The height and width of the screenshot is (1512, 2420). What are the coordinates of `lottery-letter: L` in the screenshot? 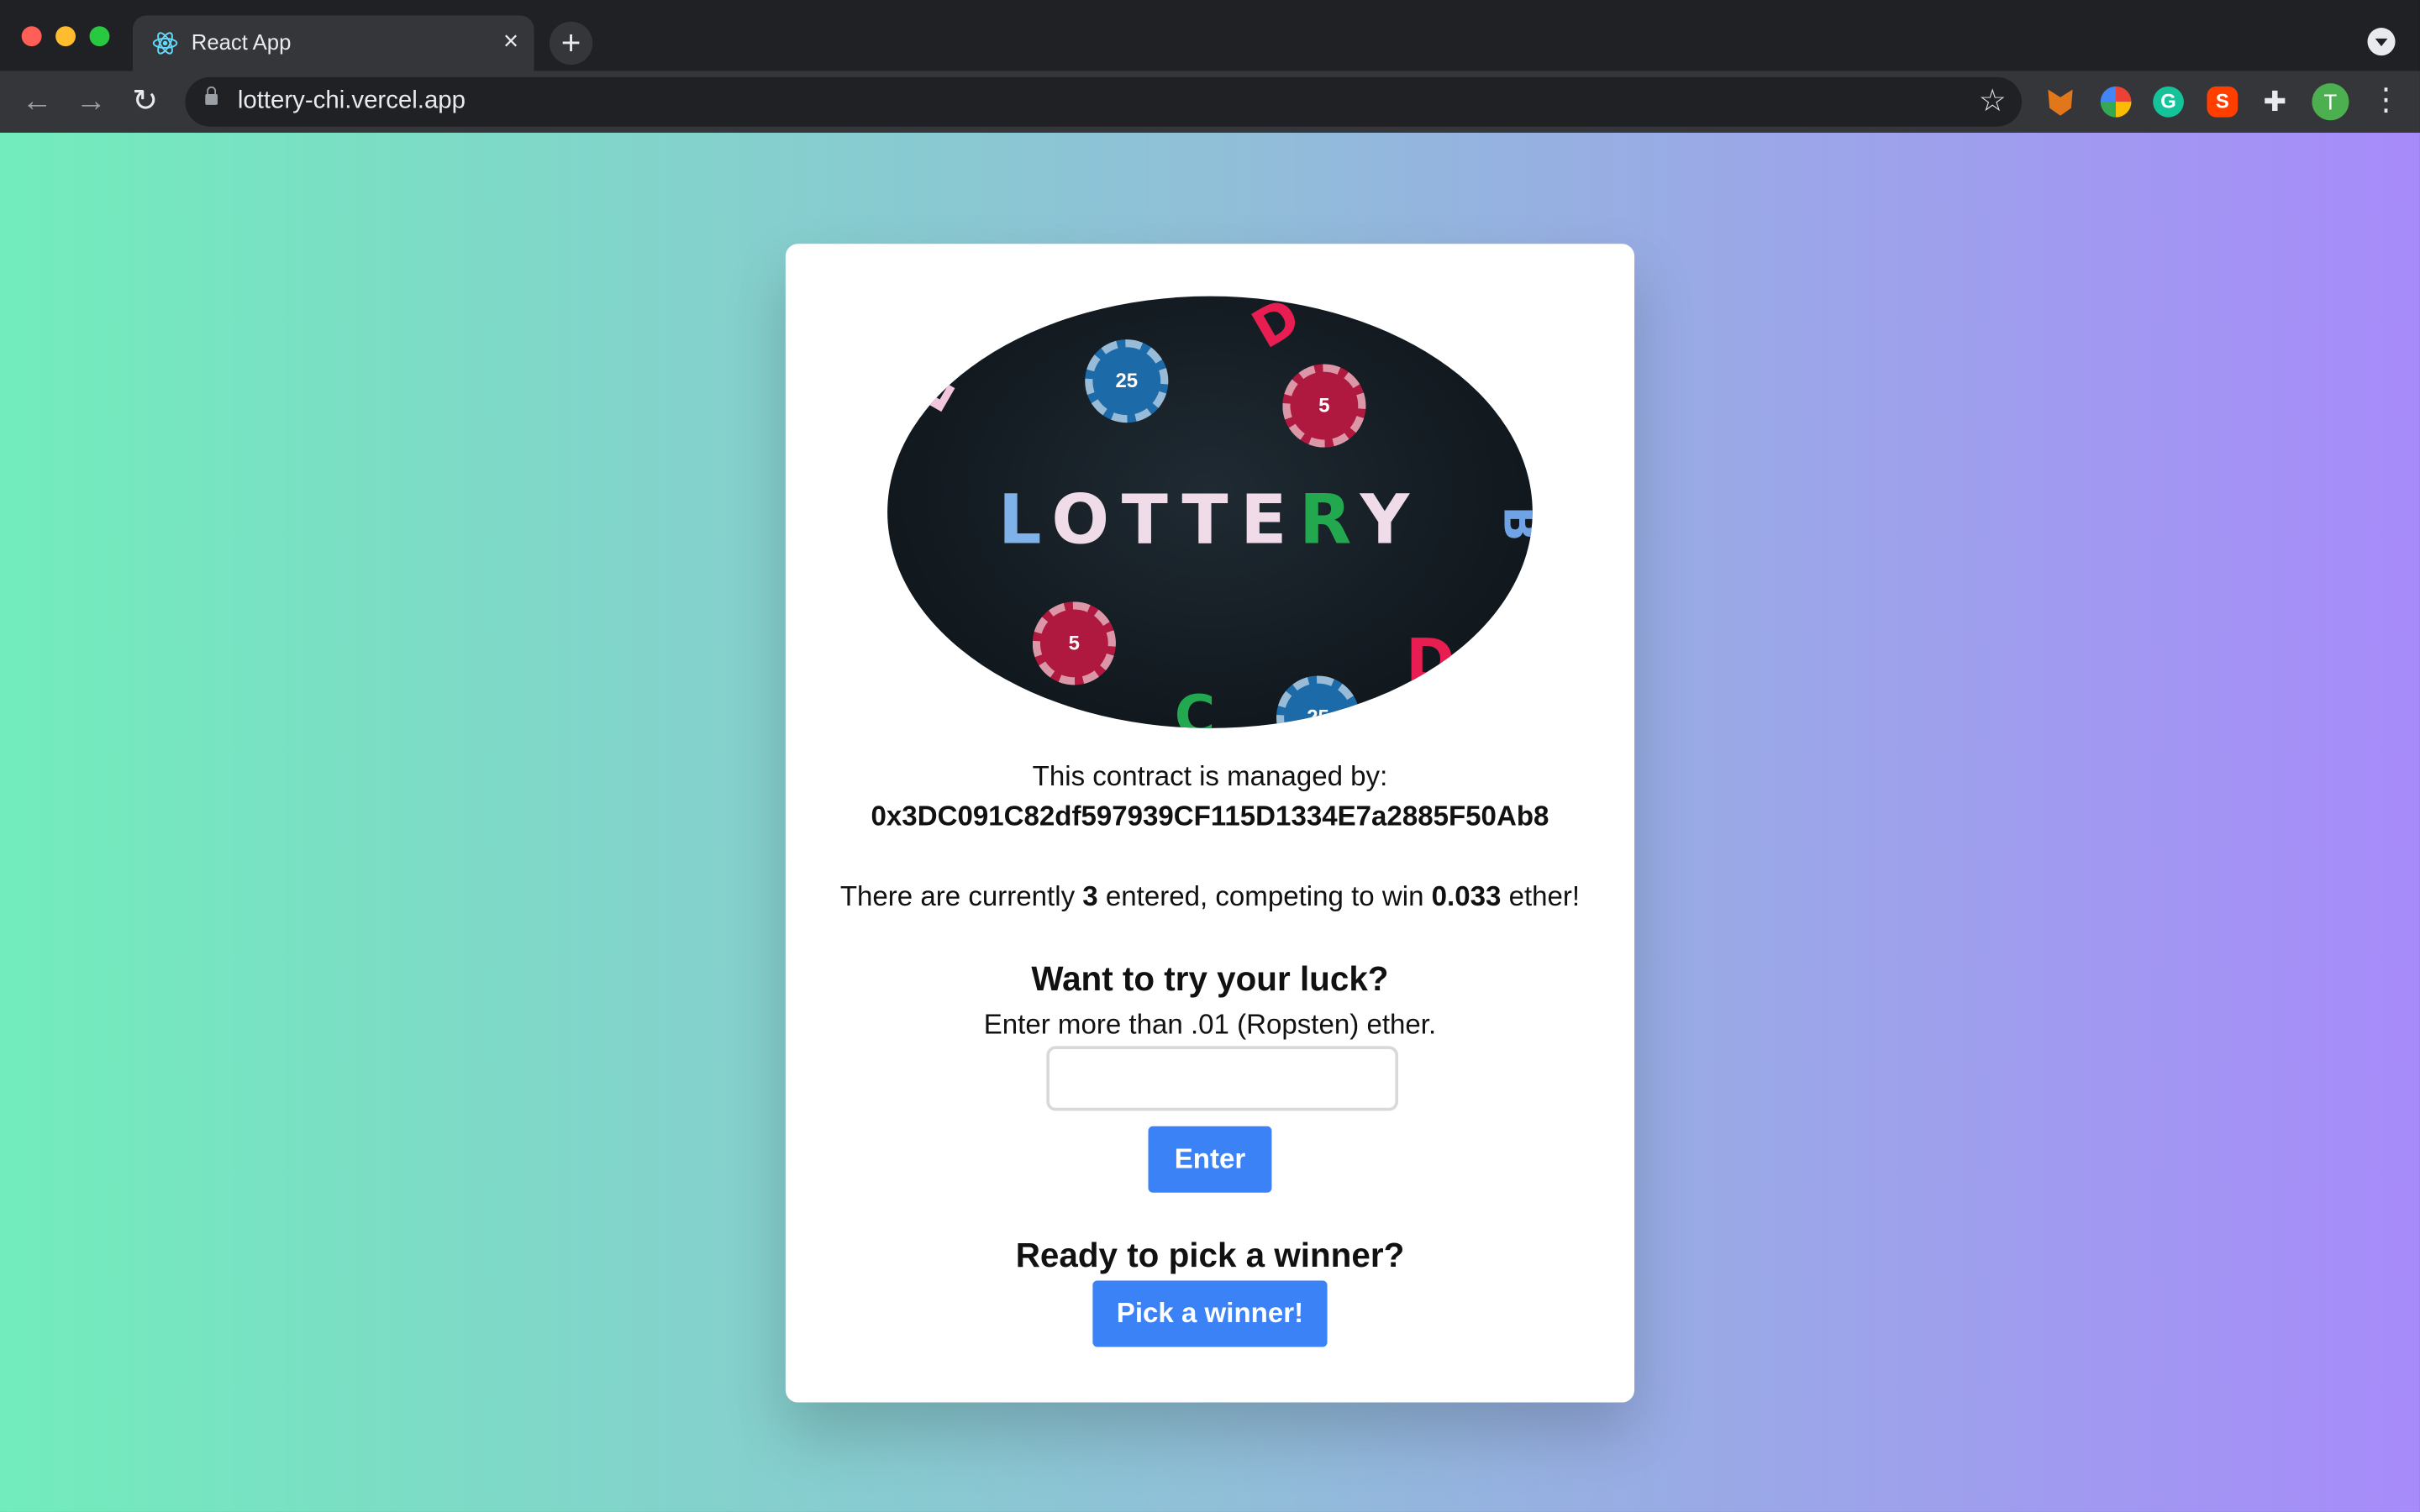 It's located at (1025, 520).